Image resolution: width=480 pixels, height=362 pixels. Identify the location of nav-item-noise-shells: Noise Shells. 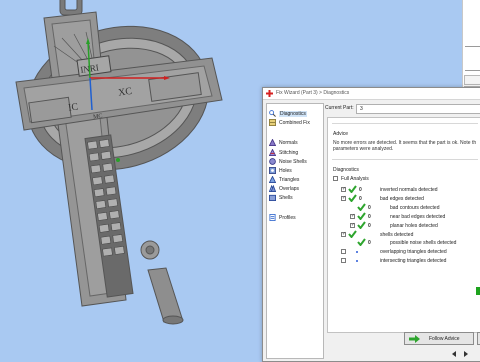
(295, 161).